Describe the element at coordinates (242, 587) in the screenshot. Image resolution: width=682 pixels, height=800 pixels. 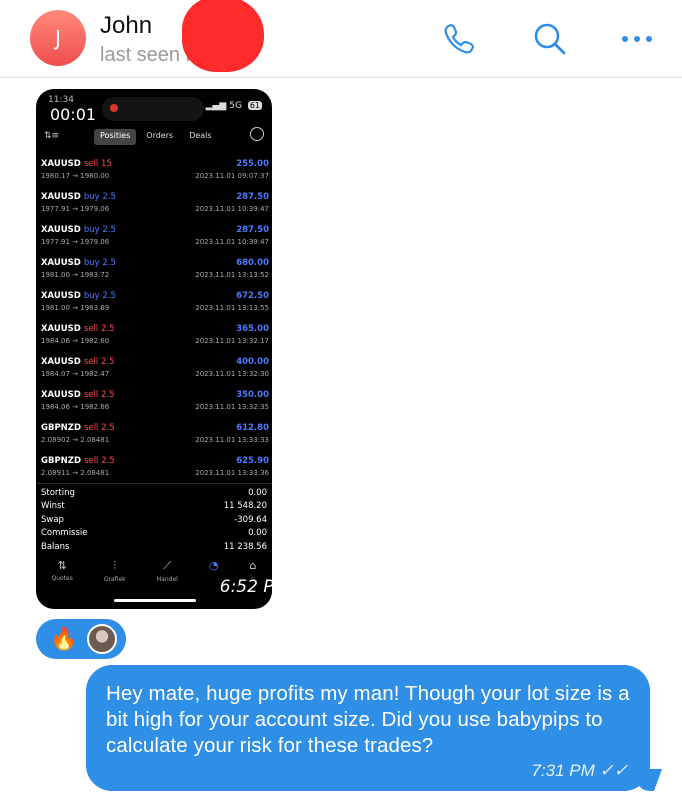
I see `message-timestamp: 6:52 PM` at that location.